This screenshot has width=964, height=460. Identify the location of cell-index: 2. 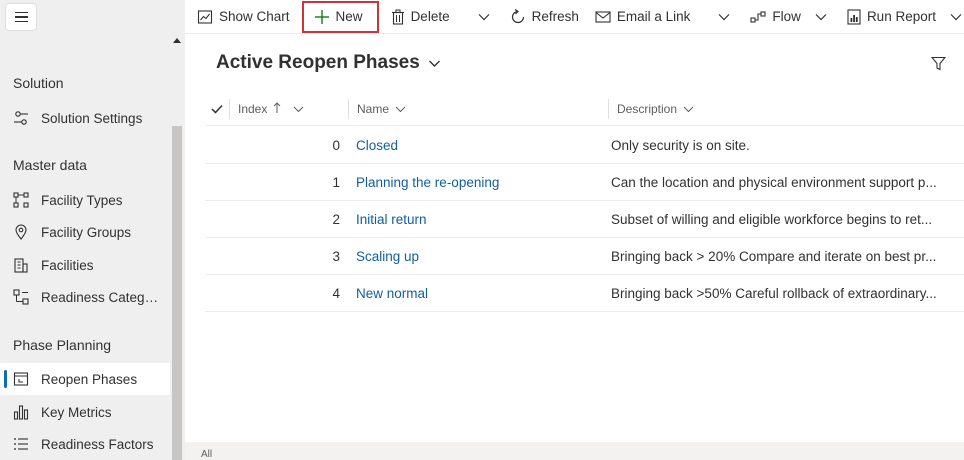
(336, 219).